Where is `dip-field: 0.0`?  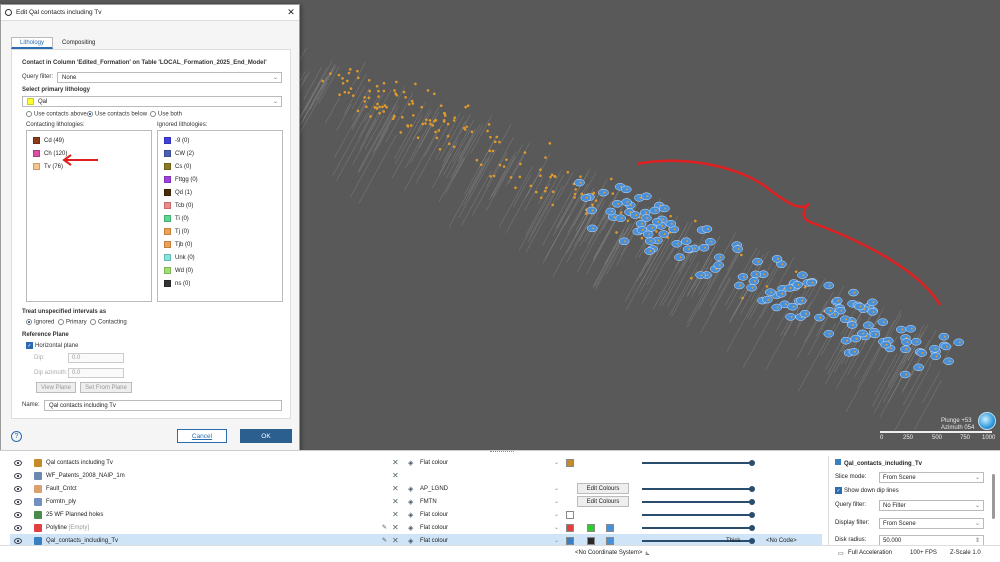 dip-field: 0.0 is located at coordinates (96, 358).